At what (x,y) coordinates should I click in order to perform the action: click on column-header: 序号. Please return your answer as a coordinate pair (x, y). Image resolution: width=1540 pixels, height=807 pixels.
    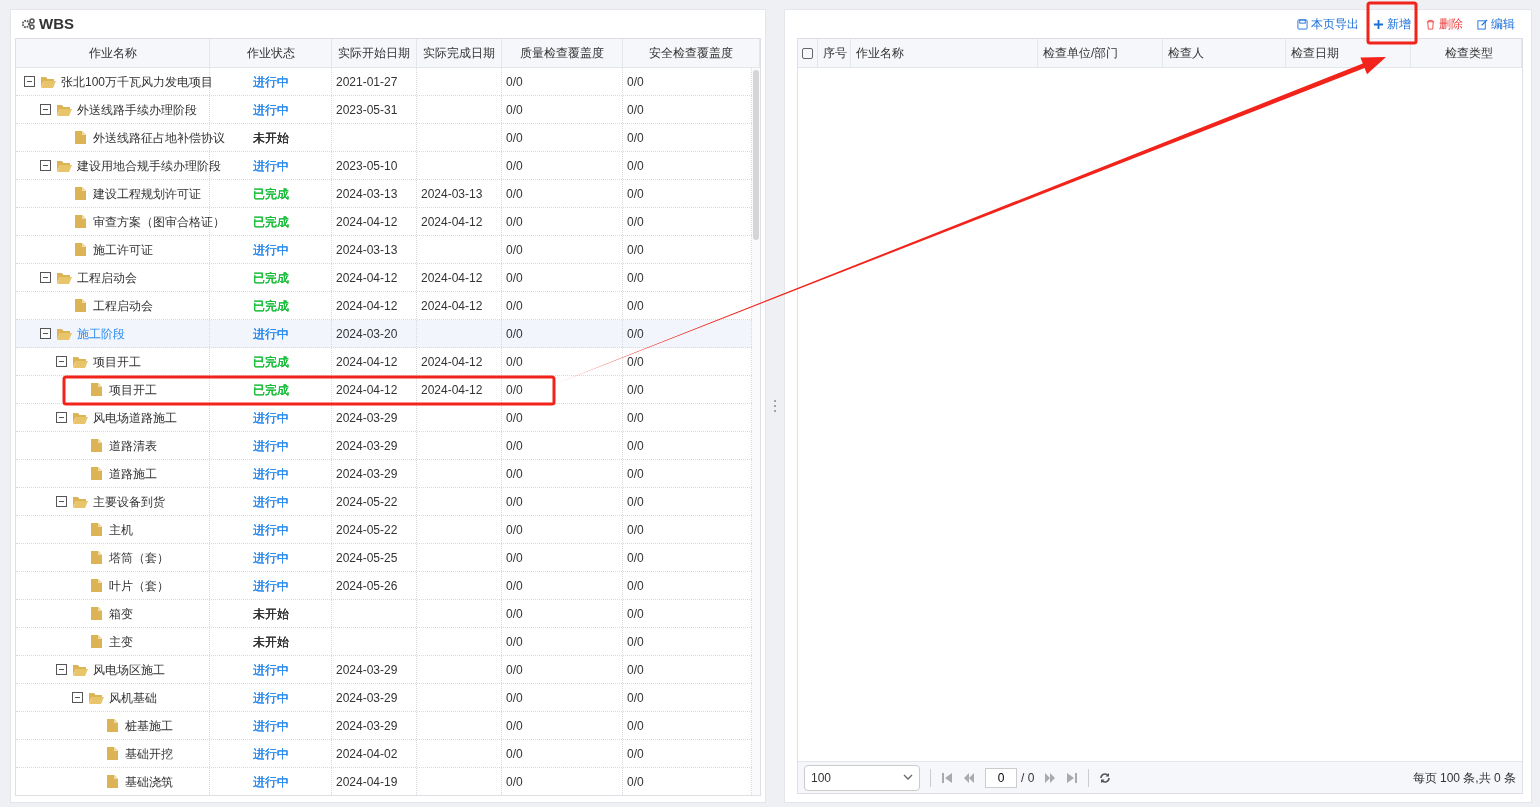
    Looking at the image, I should click on (834, 53).